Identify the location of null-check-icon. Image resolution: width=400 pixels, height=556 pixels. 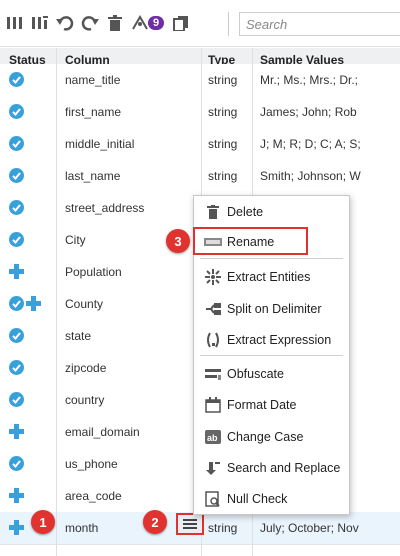
(213, 499).